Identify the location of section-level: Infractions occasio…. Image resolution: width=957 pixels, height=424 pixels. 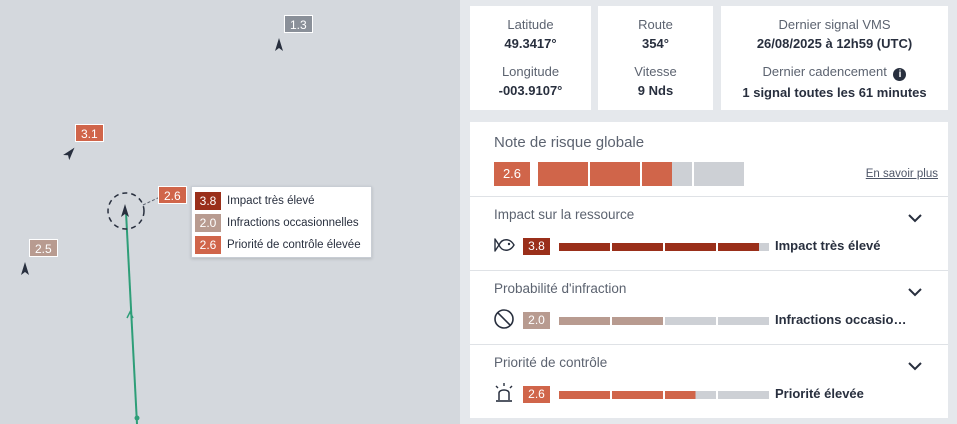
(841, 319).